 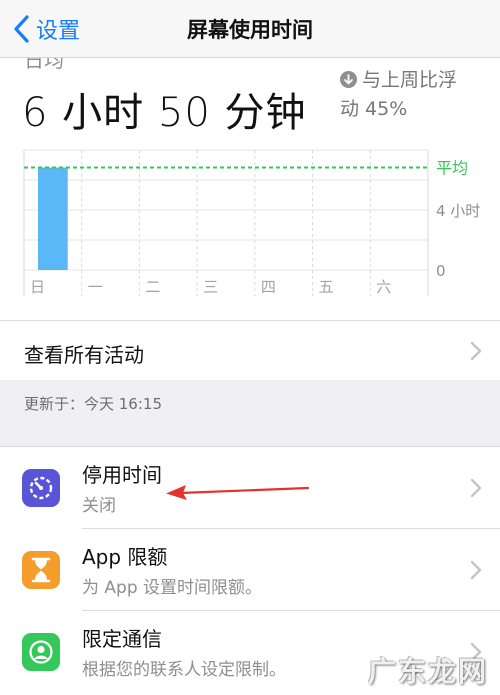 What do you see at coordinates (428, 671) in the screenshot?
I see `watermark: 广东龙网` at bounding box center [428, 671].